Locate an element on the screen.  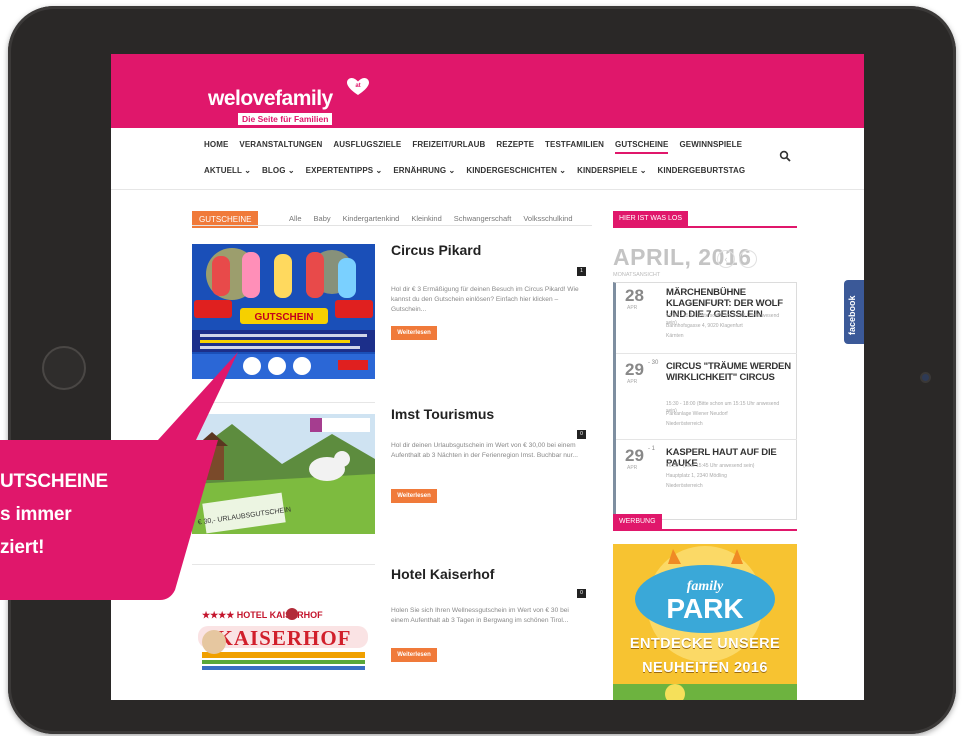
item-title-hotel-kaiserhof: Hotel Kaiserhof is located at coordinates (442, 574).